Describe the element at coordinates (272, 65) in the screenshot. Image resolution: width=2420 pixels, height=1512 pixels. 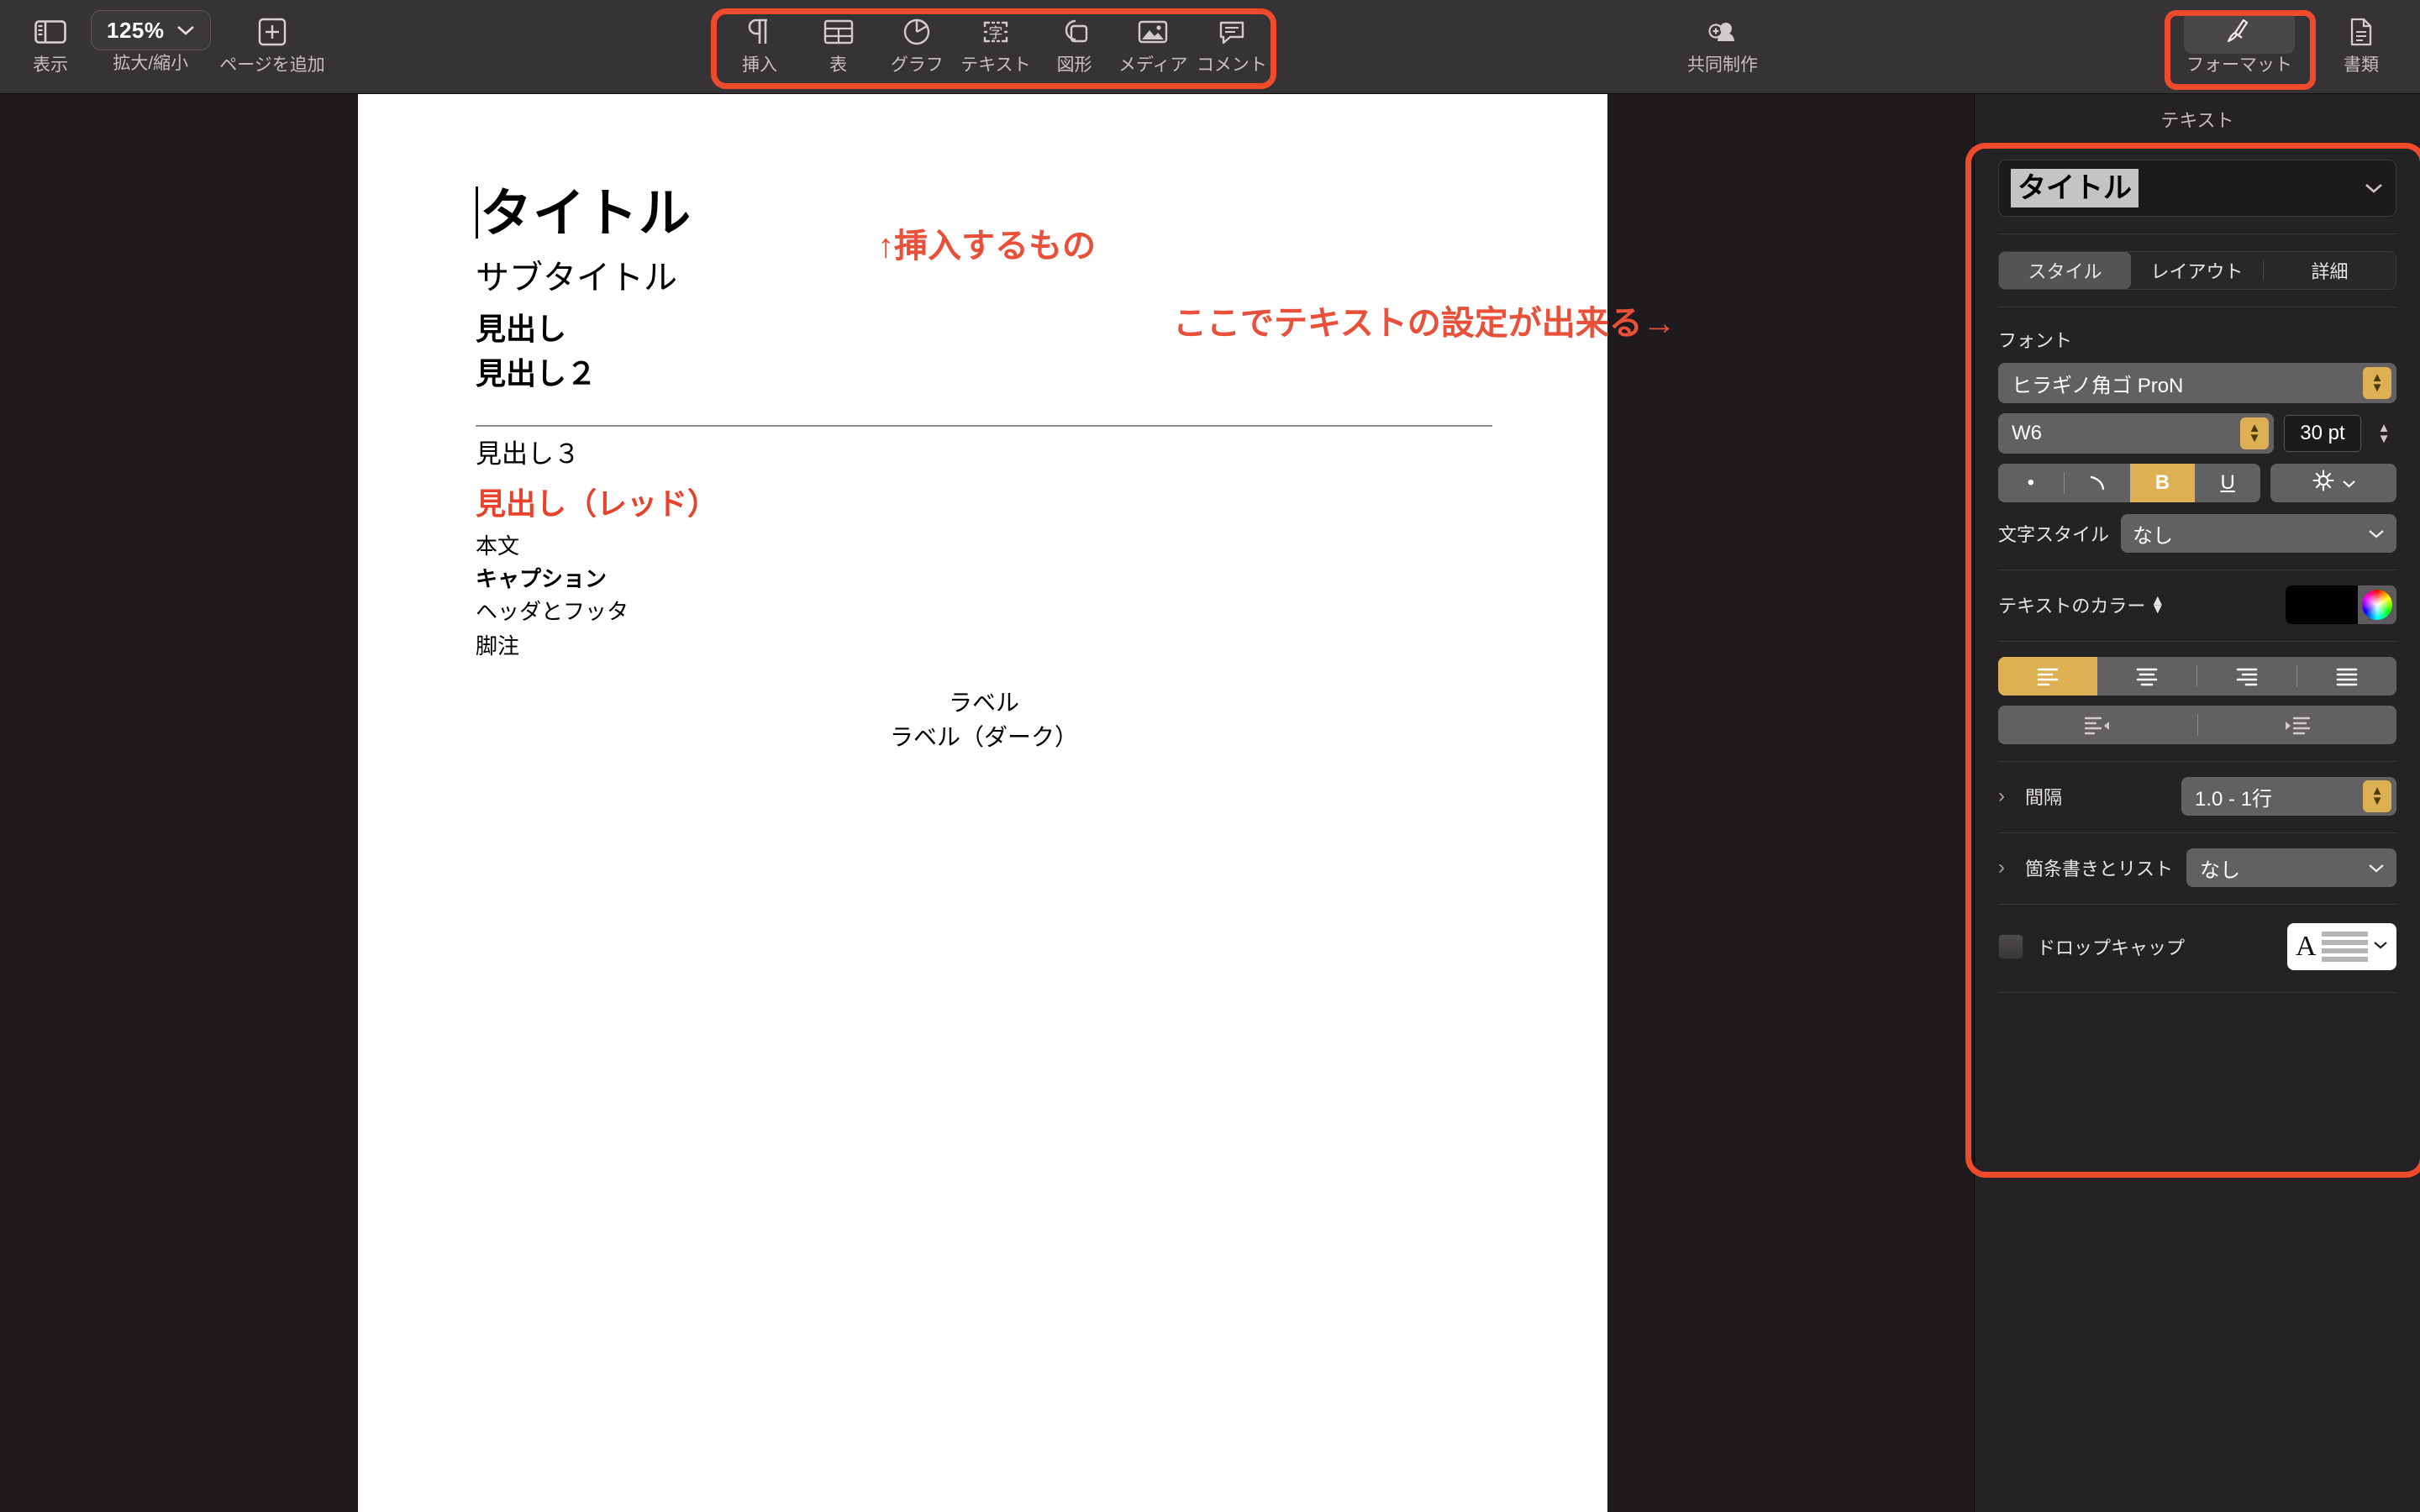
I see `add-page-label: ページを追加` at that location.